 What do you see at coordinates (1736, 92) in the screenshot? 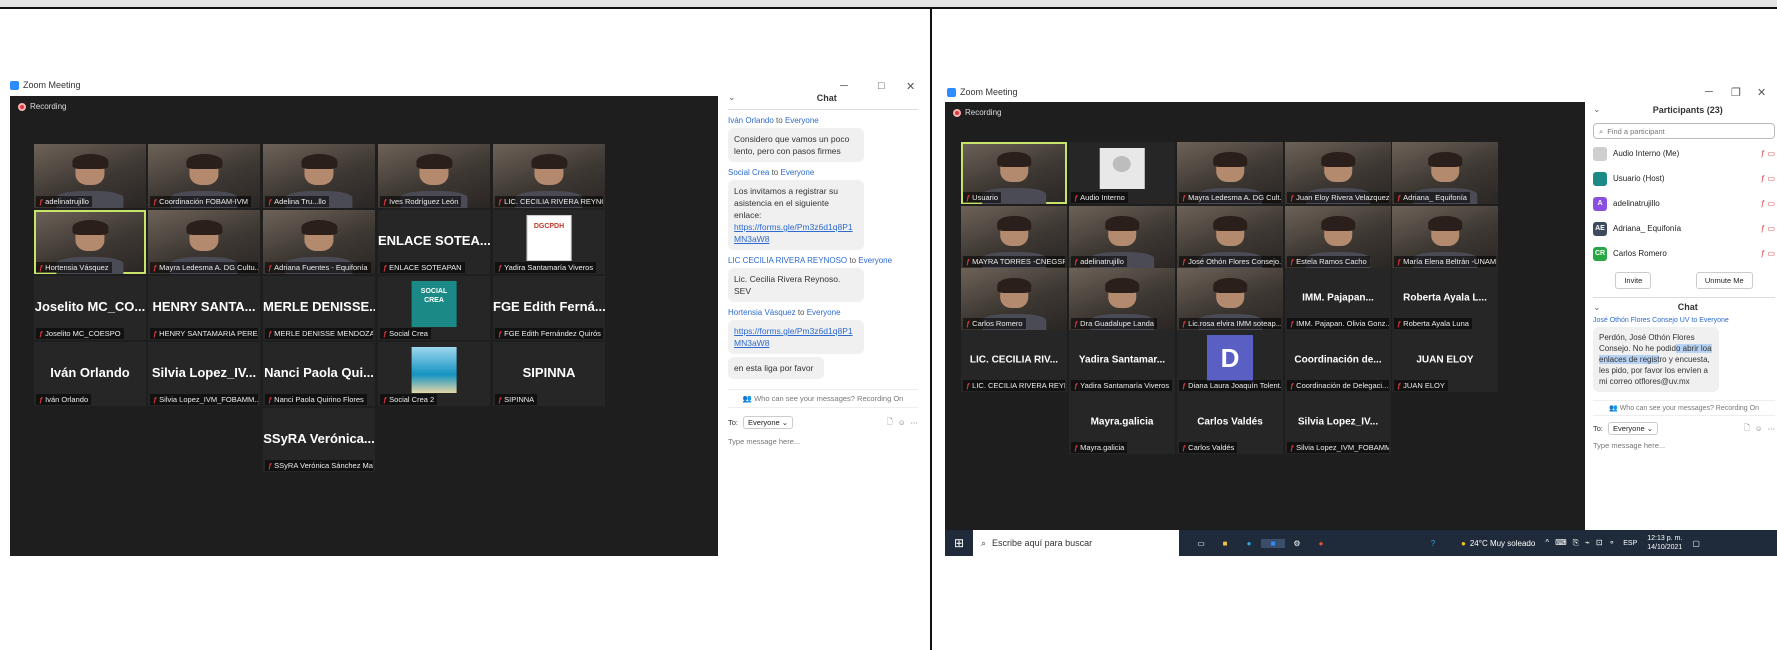
I see `maximize-button: ❐` at bounding box center [1736, 92].